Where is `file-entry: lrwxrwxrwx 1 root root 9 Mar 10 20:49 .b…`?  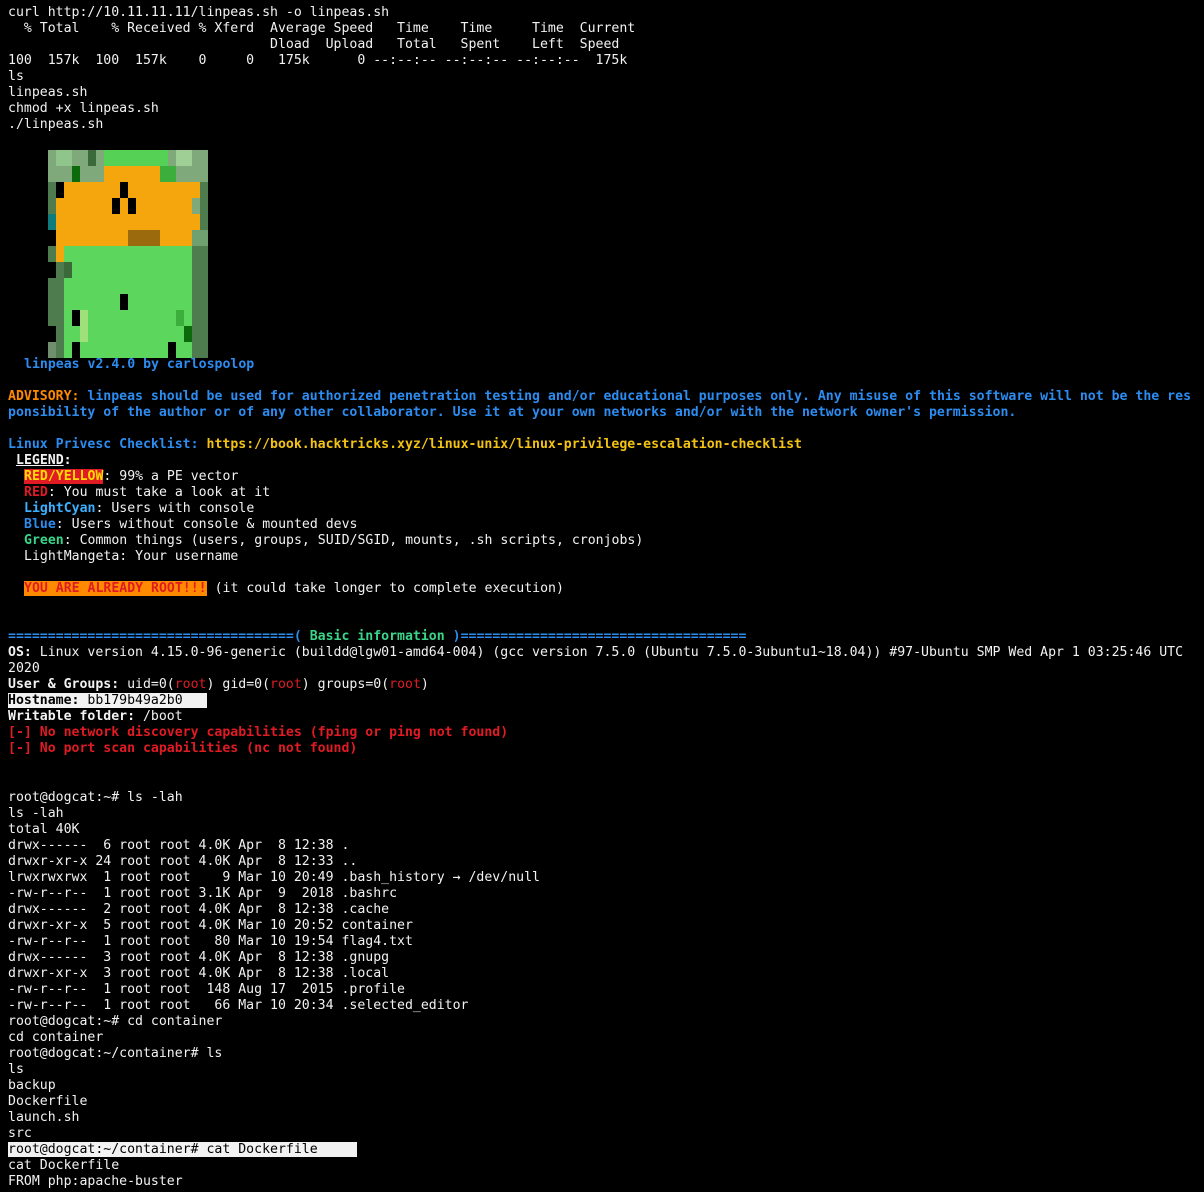 file-entry: lrwxrwxrwx 1 root root 9 Mar 10 20:49 .b… is located at coordinates (274, 877).